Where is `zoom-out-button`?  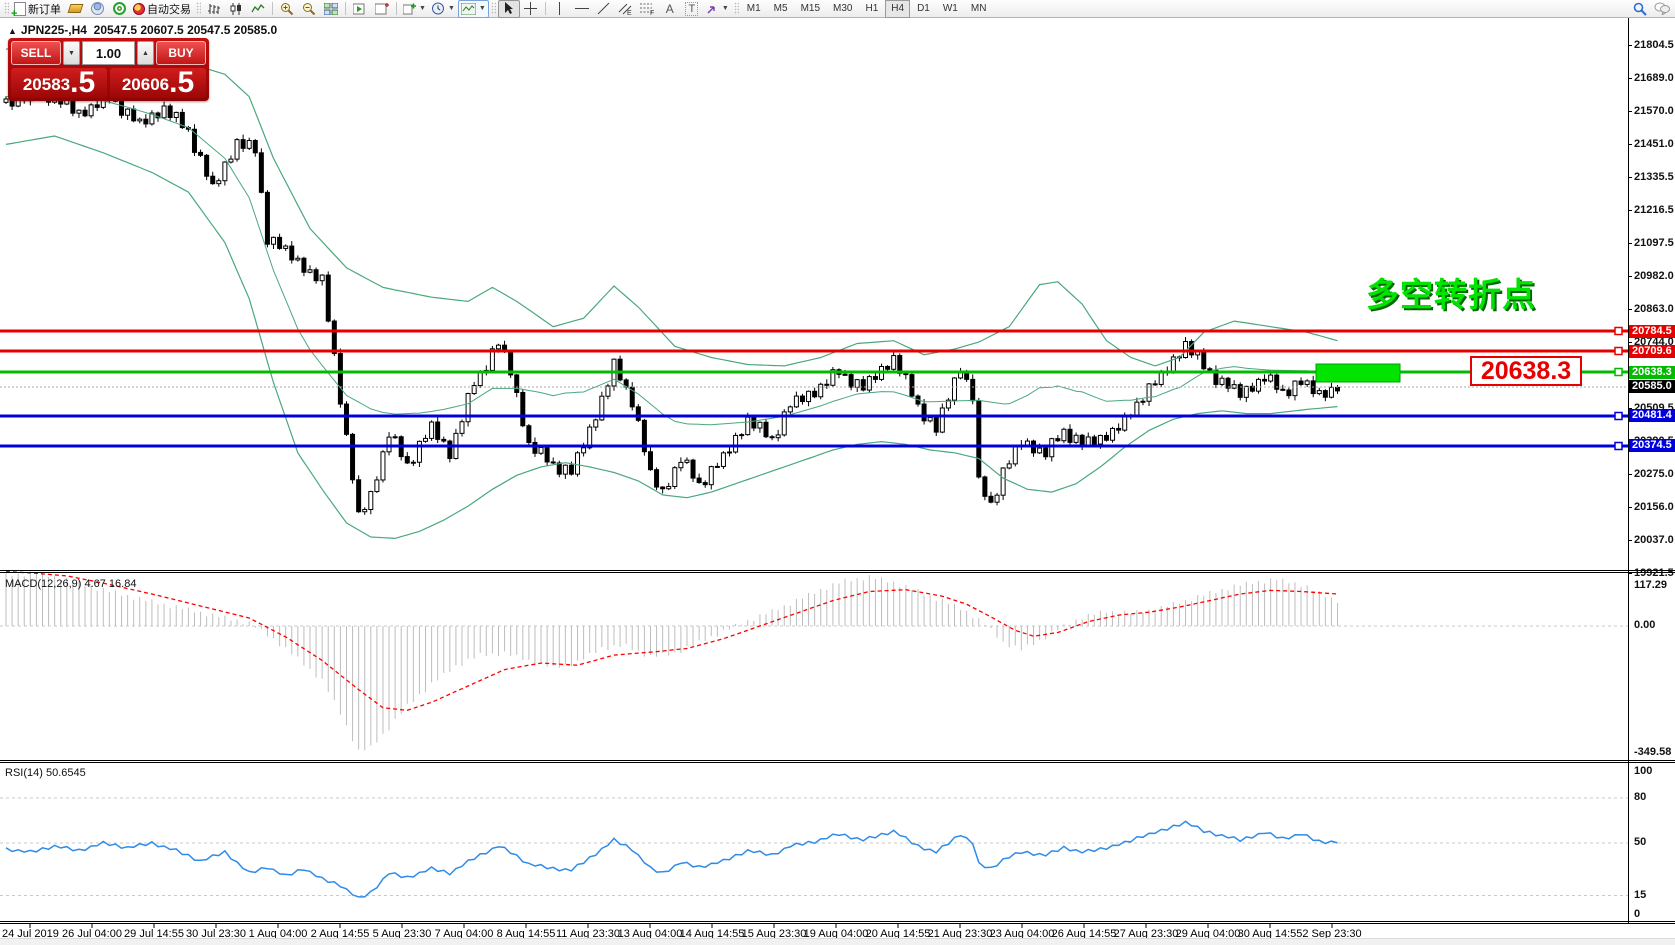 zoom-out-button is located at coordinates (309, 9).